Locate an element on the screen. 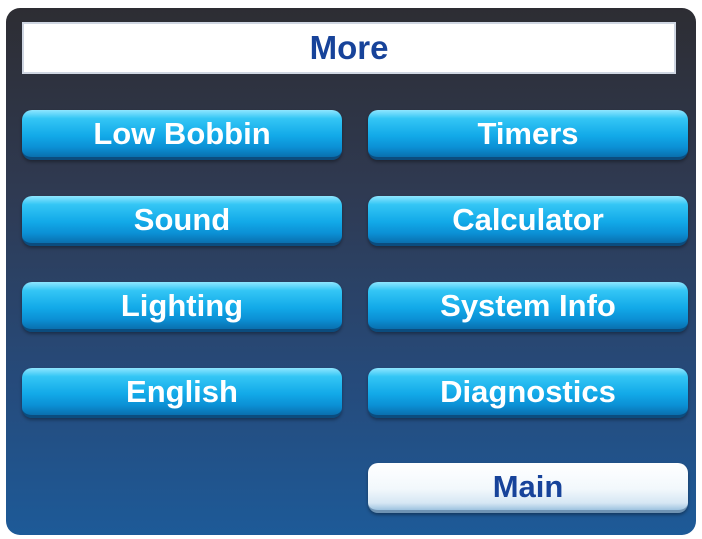  page-title: More is located at coordinates (349, 47).